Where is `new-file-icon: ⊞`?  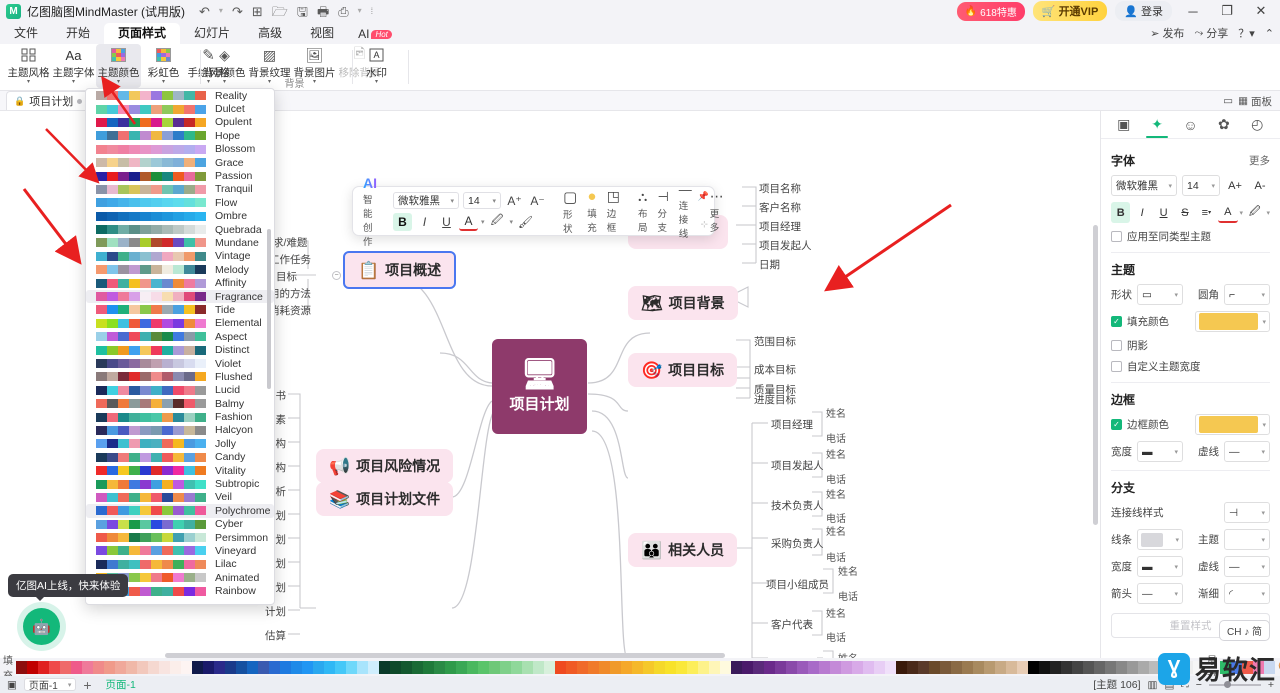 new-file-icon: ⊞ is located at coordinates (257, 11).